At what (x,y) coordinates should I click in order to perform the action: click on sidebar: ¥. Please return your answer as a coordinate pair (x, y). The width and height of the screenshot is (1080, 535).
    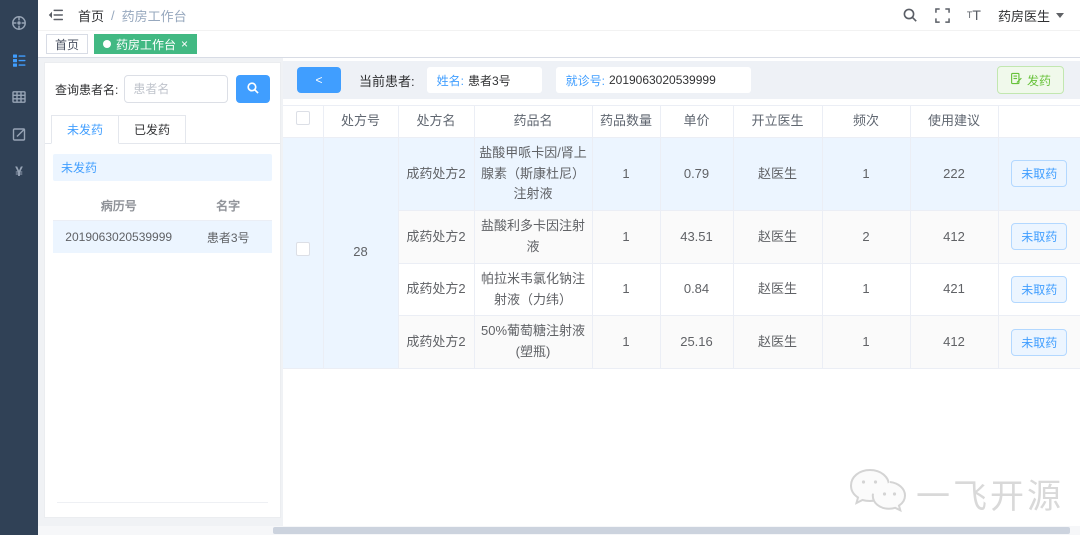
    Looking at the image, I should click on (19, 267).